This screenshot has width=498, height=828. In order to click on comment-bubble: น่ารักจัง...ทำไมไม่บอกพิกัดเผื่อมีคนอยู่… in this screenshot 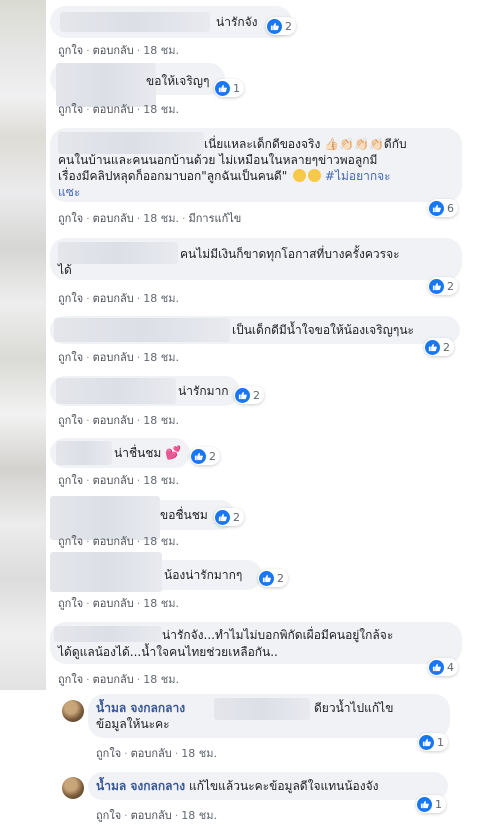, I will do `click(256, 643)`.